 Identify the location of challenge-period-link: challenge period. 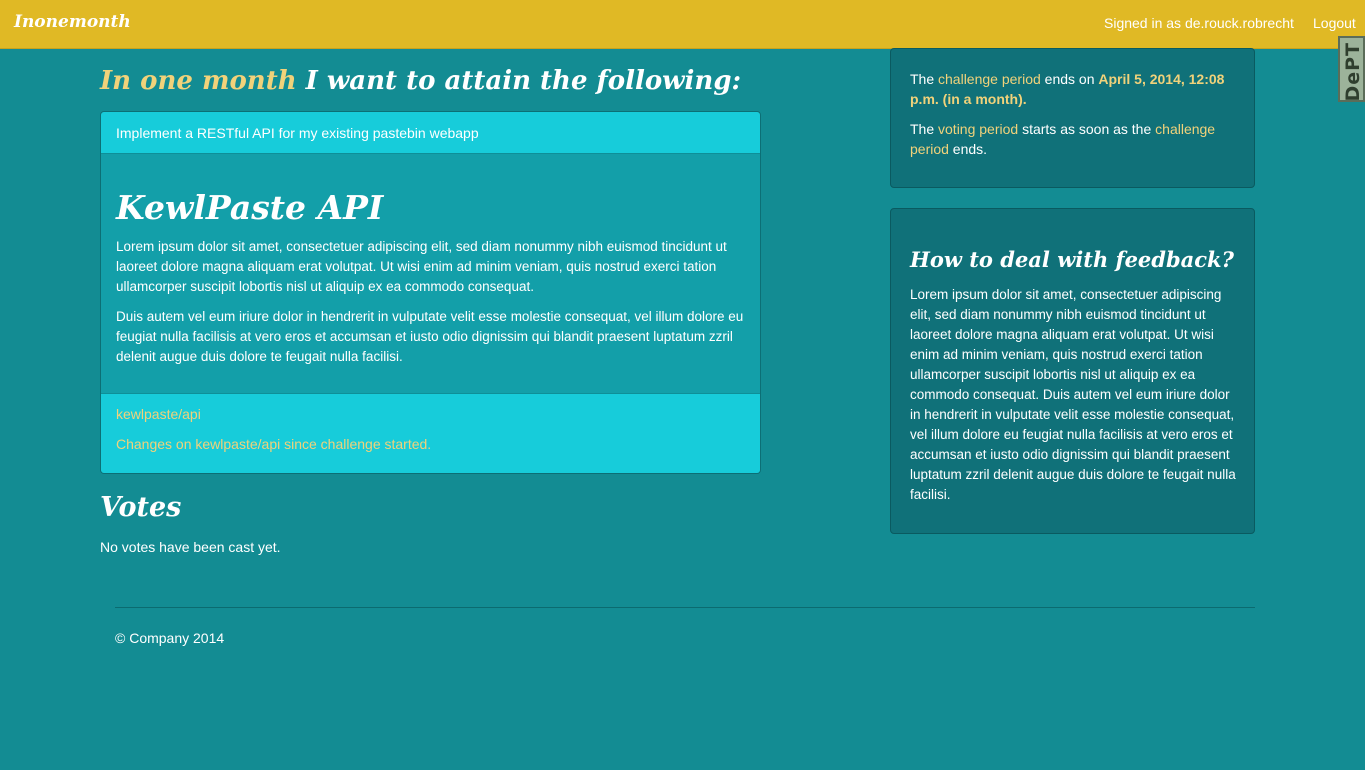
(989, 79).